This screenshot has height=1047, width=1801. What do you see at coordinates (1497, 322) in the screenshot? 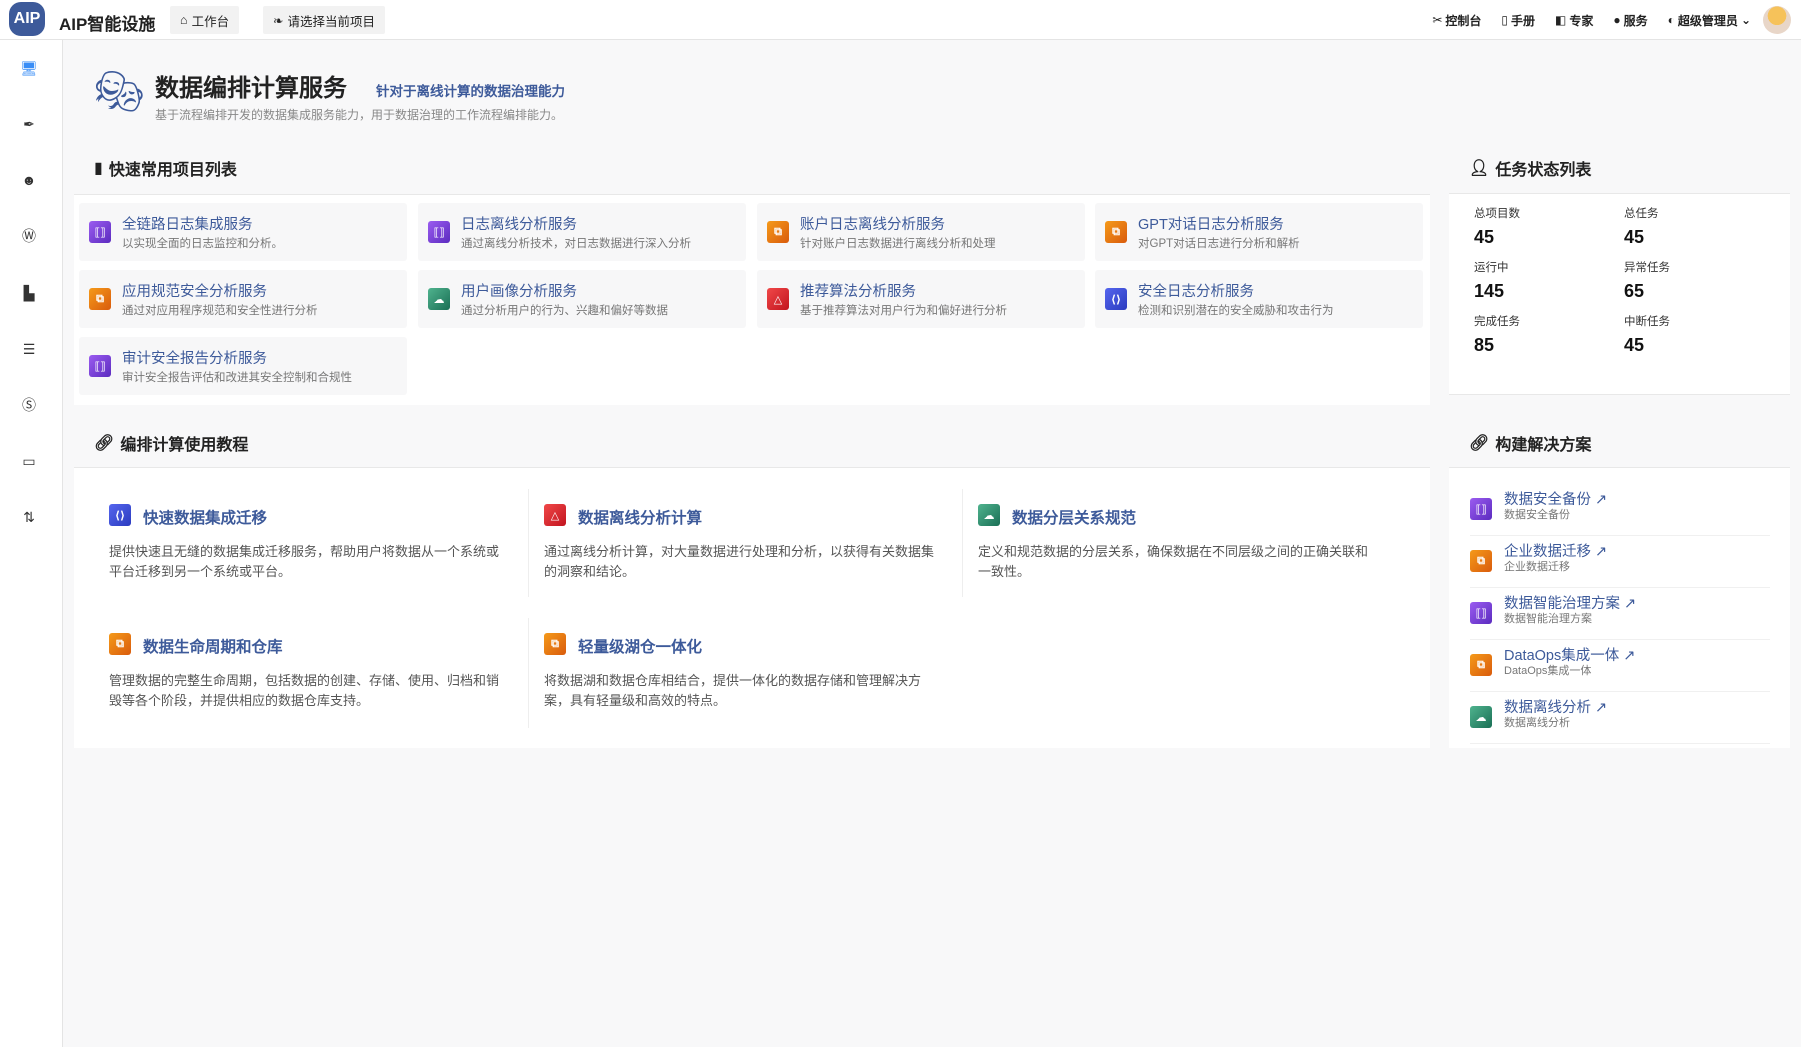
I see `stat-label: 完成任务` at bounding box center [1497, 322].